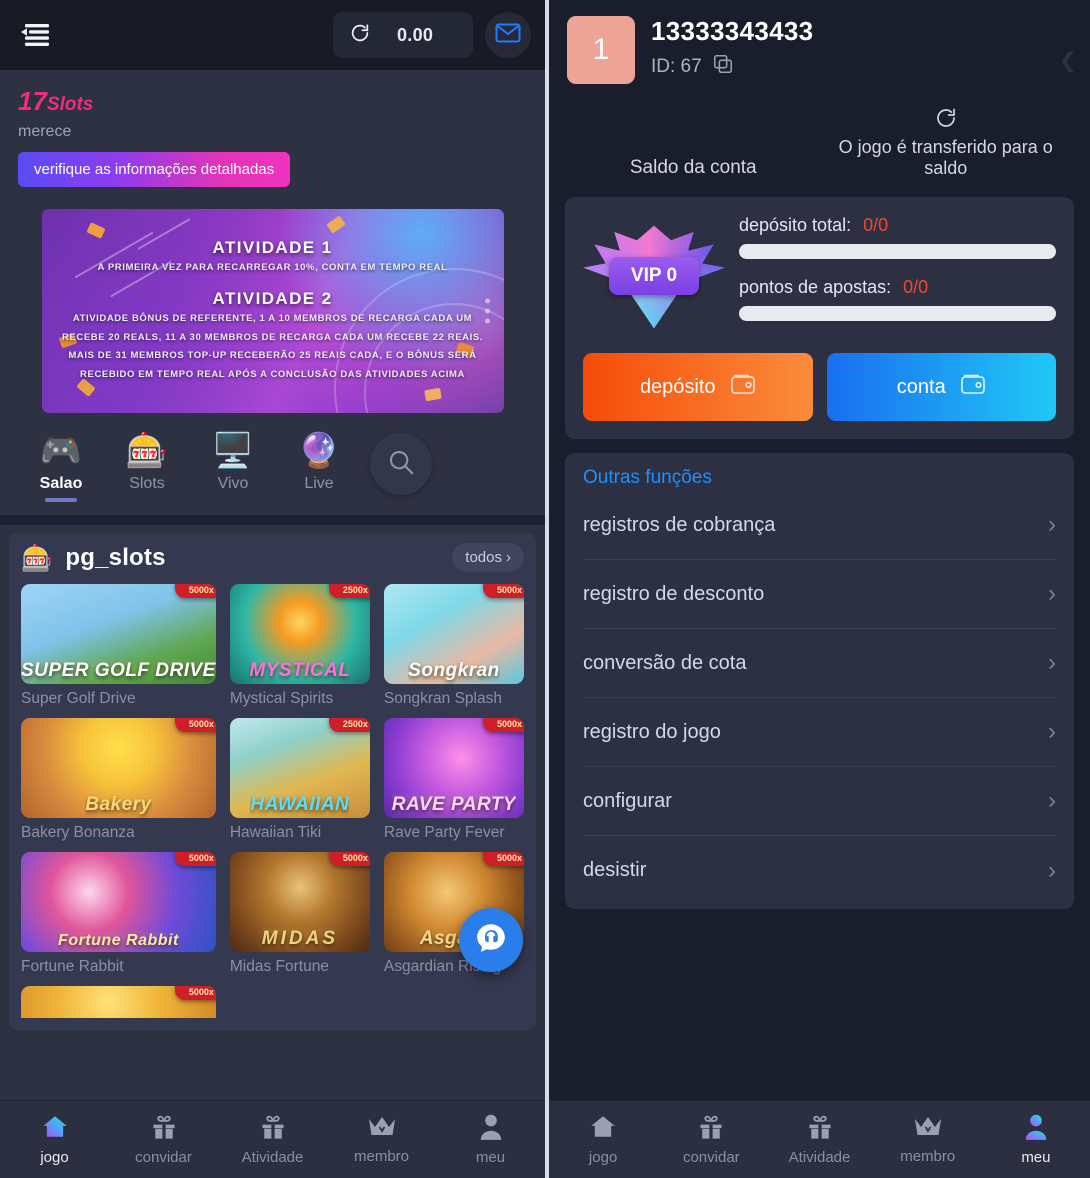 The width and height of the screenshot is (1090, 1178). What do you see at coordinates (61, 462) in the screenshot?
I see `category-tab-salao: 🎮 Salao` at bounding box center [61, 462].